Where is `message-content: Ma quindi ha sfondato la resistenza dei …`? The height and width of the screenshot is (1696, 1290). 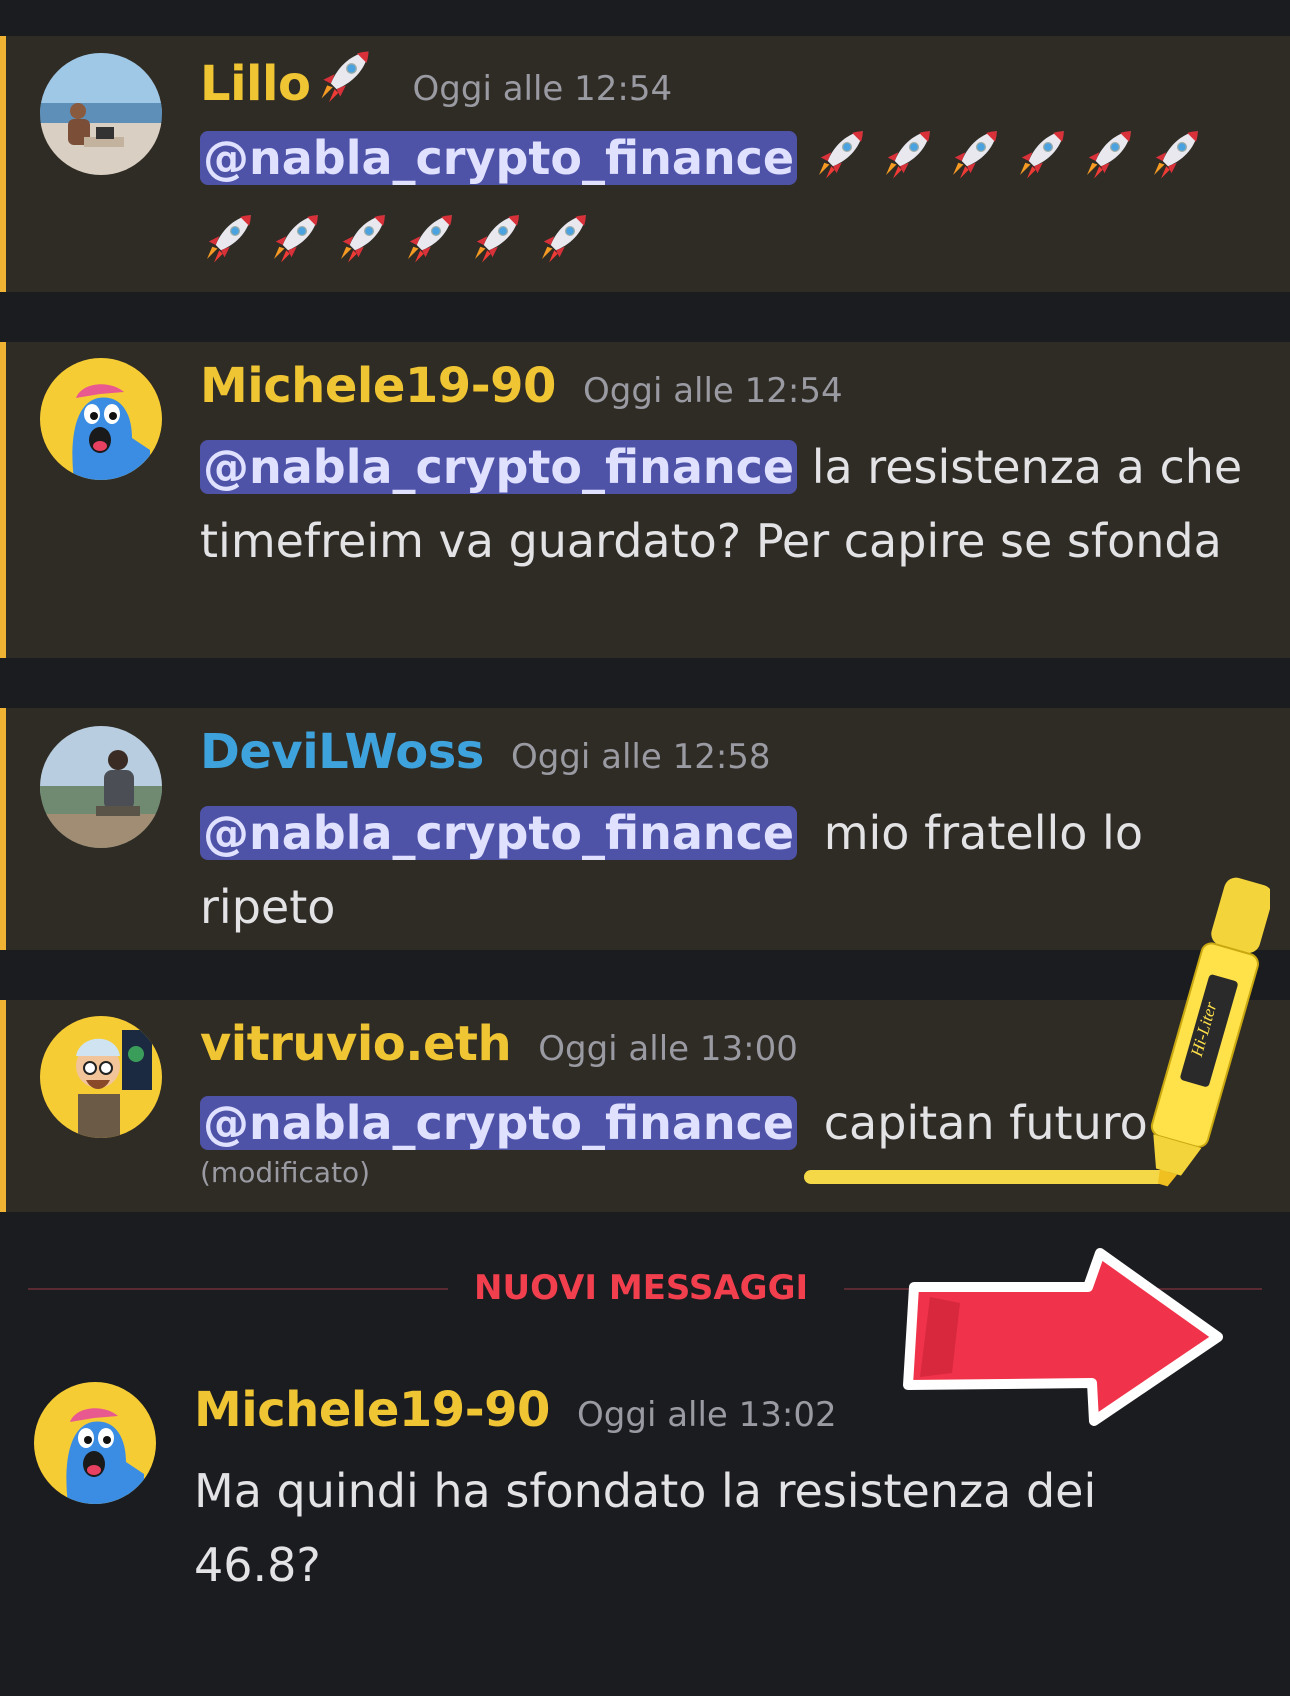
message-content: Ma quindi ha sfondato la resistenza dei … is located at coordinates (694, 1528).